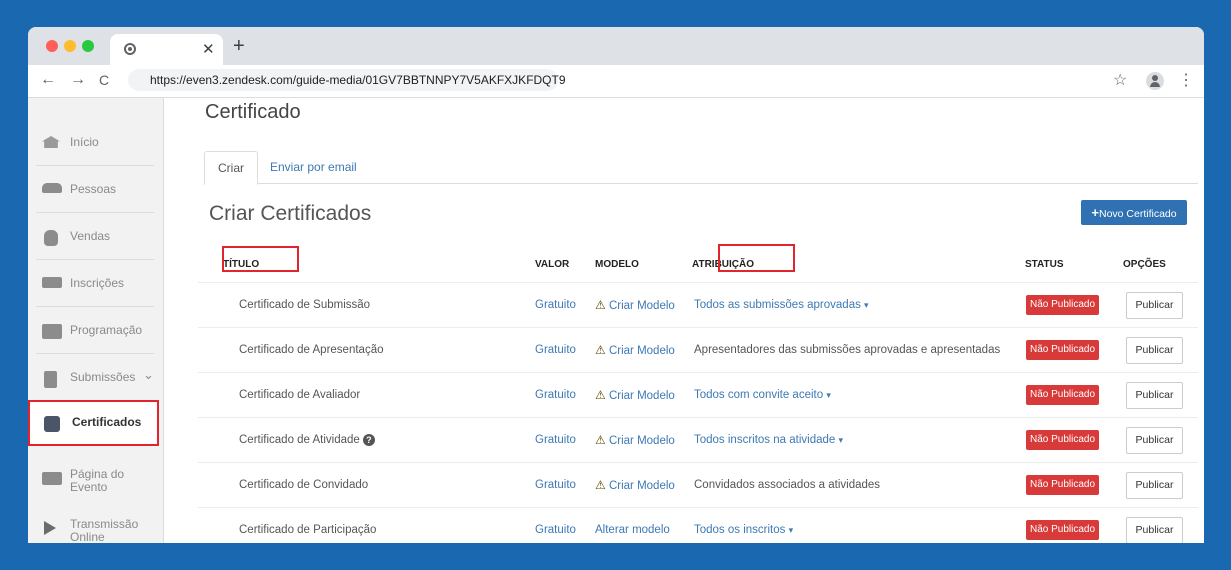 This screenshot has height=570, width=1231. What do you see at coordinates (78, 80) in the screenshot?
I see `forward-icon: →` at bounding box center [78, 80].